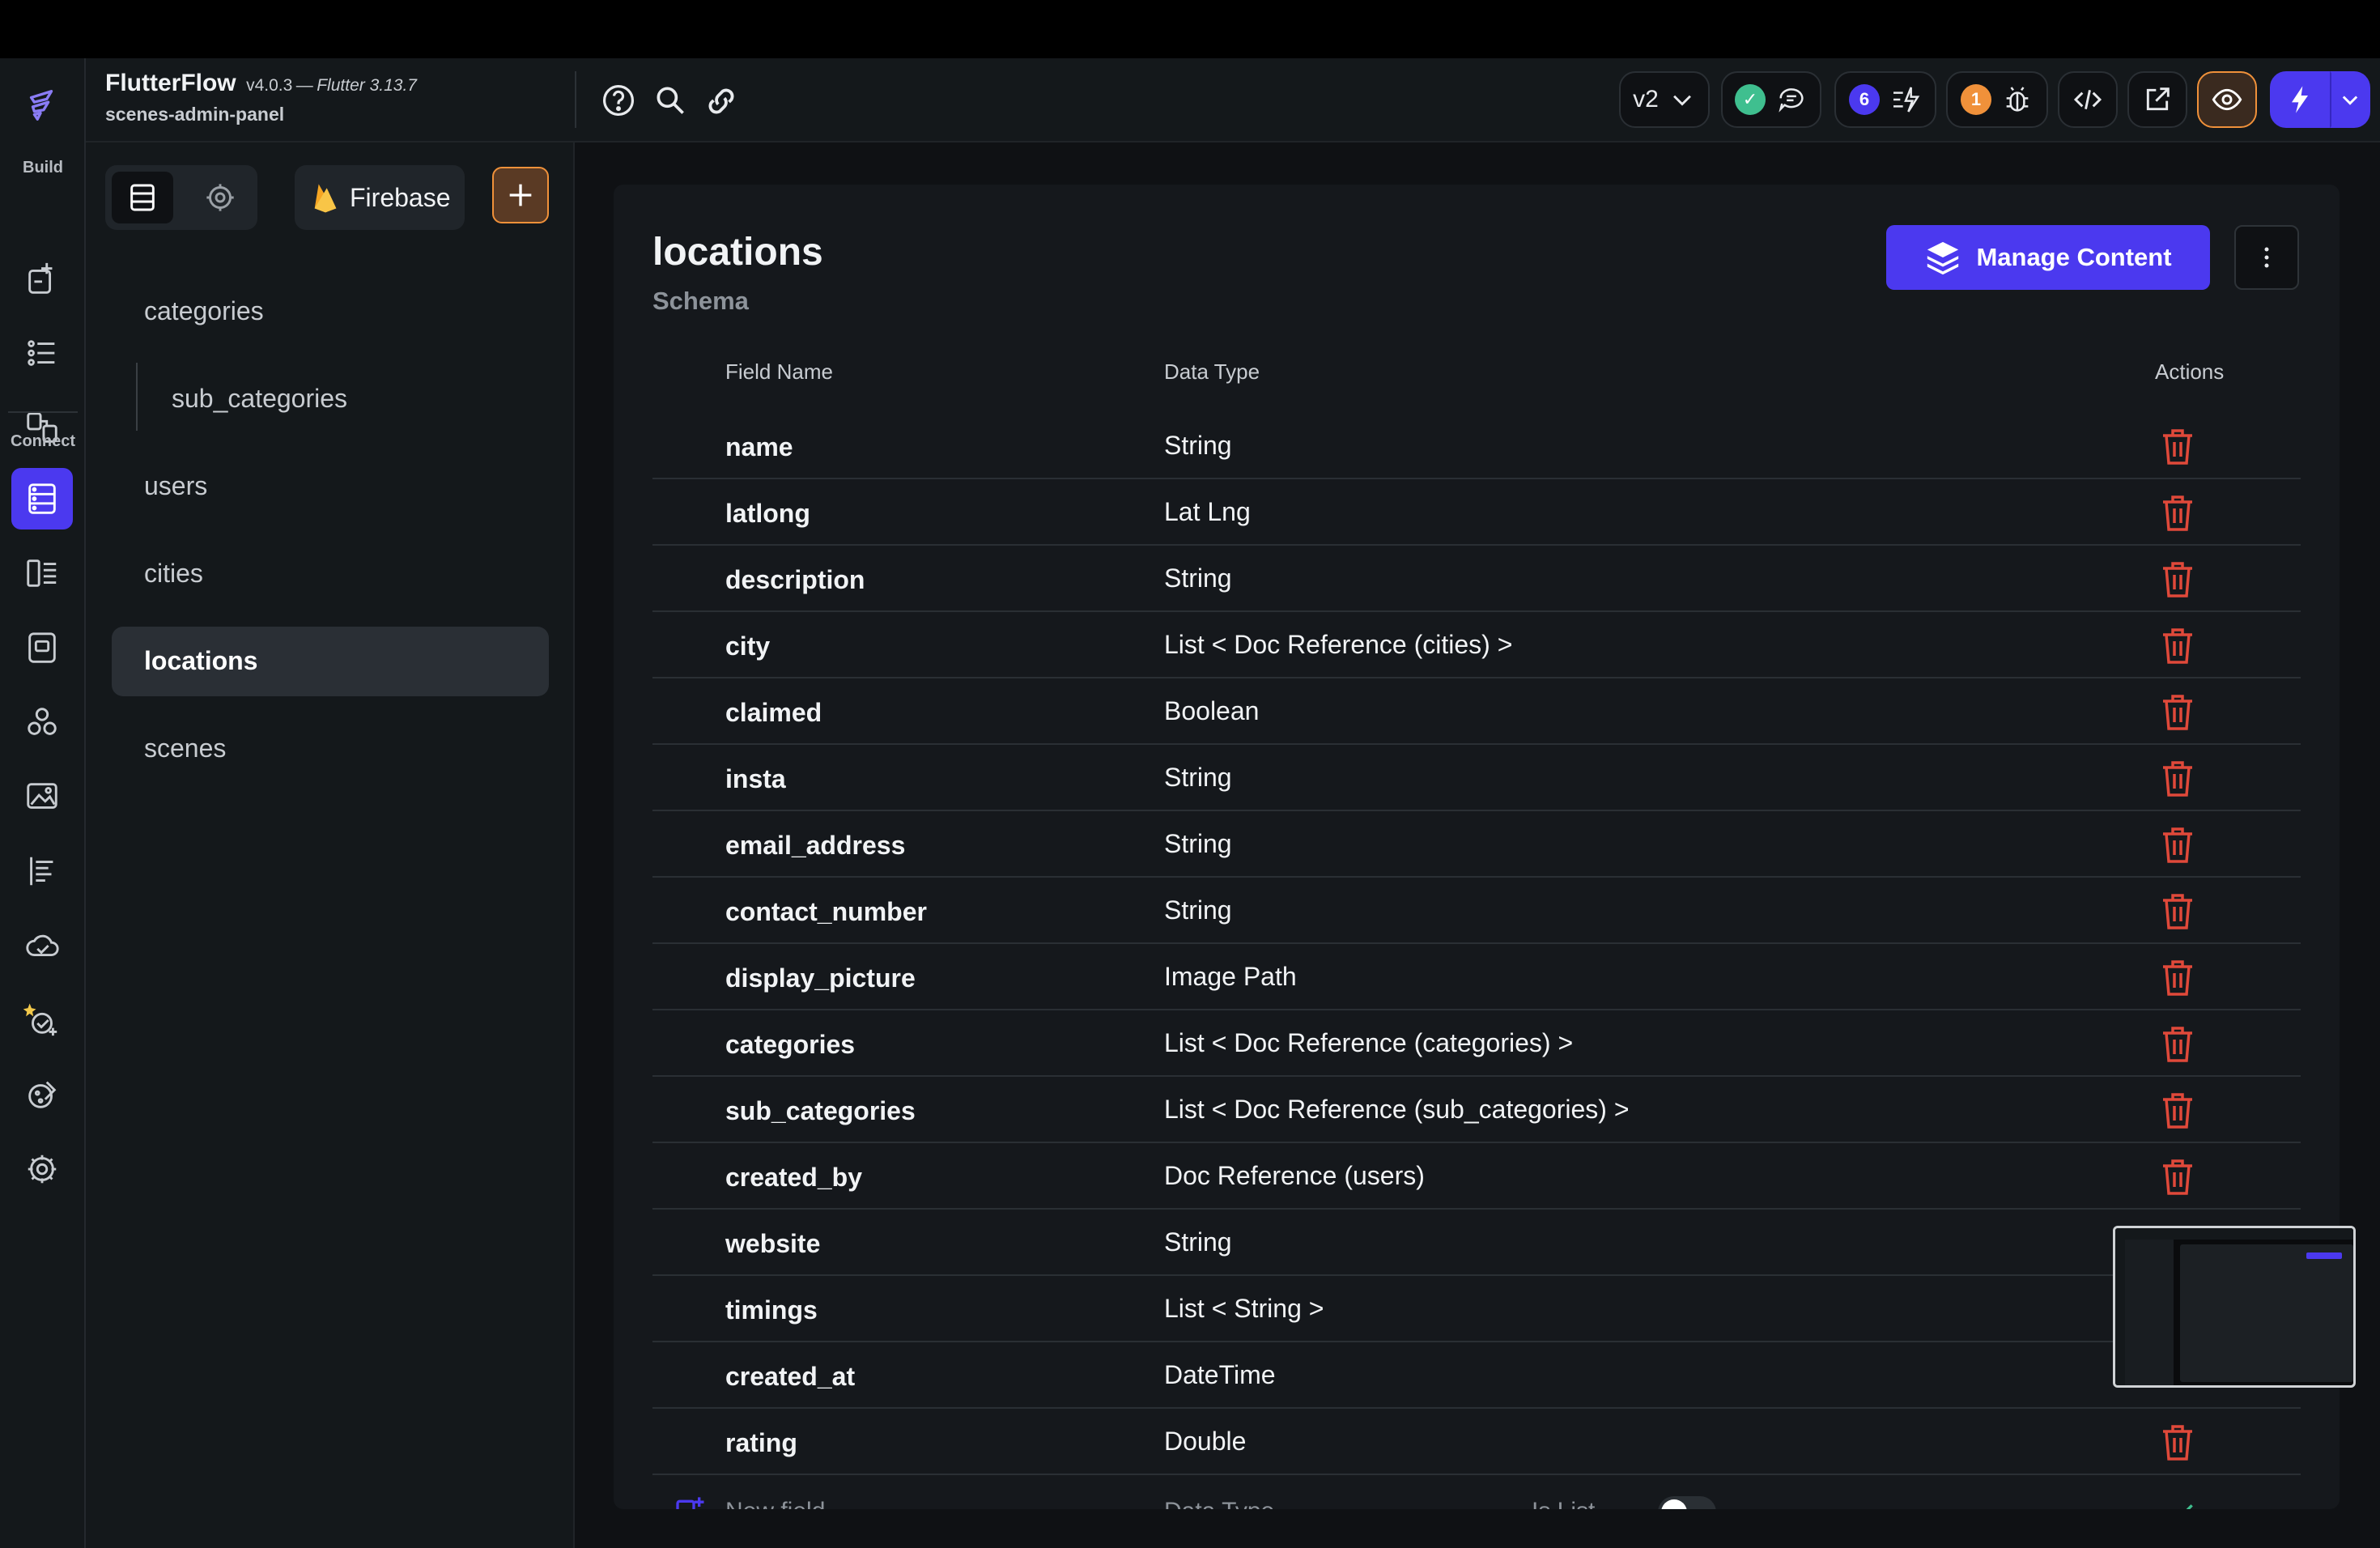  I want to click on field-name: name, so click(759, 447).